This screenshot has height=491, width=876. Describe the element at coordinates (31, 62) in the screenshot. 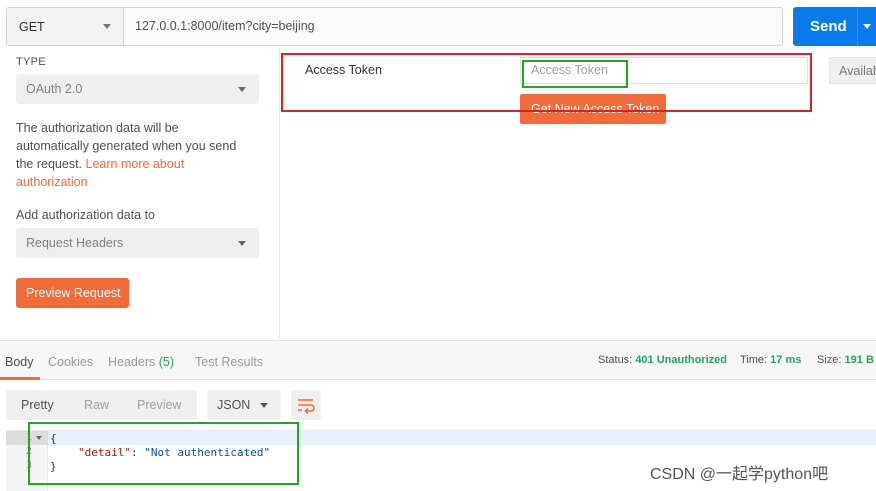

I see `auth-type-label: TYPE` at that location.